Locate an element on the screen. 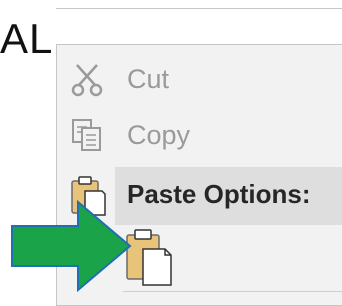 This screenshot has width=342, height=306. copy-icon is located at coordinates (86, 135).